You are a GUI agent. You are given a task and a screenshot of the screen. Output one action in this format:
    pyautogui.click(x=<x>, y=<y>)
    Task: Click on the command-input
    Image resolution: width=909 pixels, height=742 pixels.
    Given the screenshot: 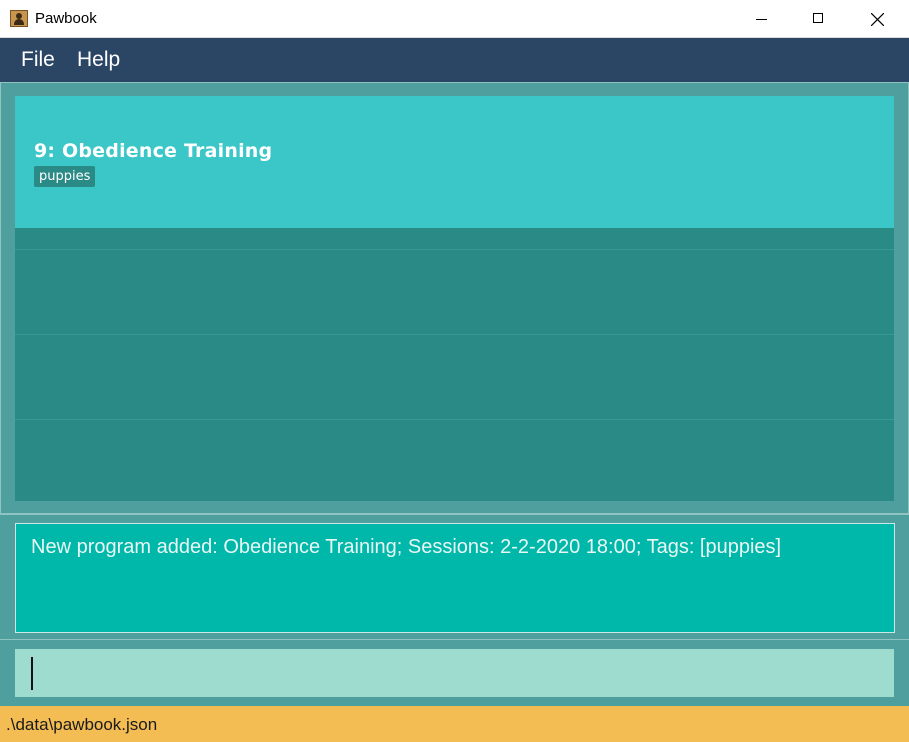 What is the action you would take?
    pyautogui.click(x=454, y=673)
    